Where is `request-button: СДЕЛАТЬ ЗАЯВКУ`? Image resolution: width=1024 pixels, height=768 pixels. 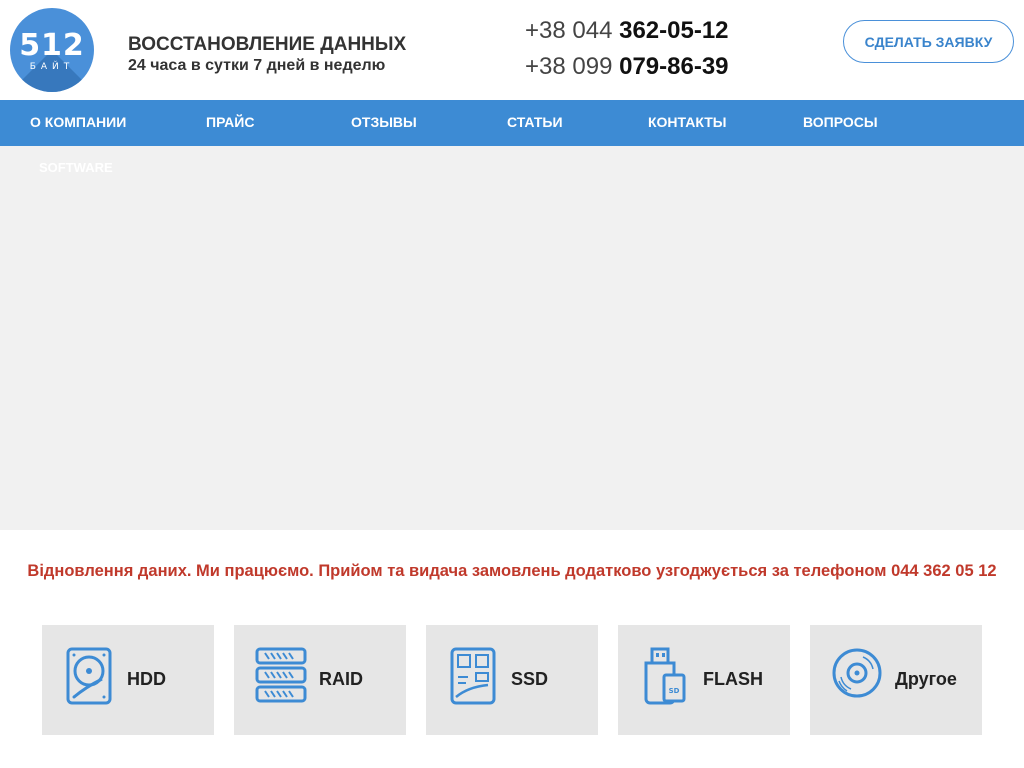 request-button: СДЕЛАТЬ ЗАЯВКУ is located at coordinates (928, 41).